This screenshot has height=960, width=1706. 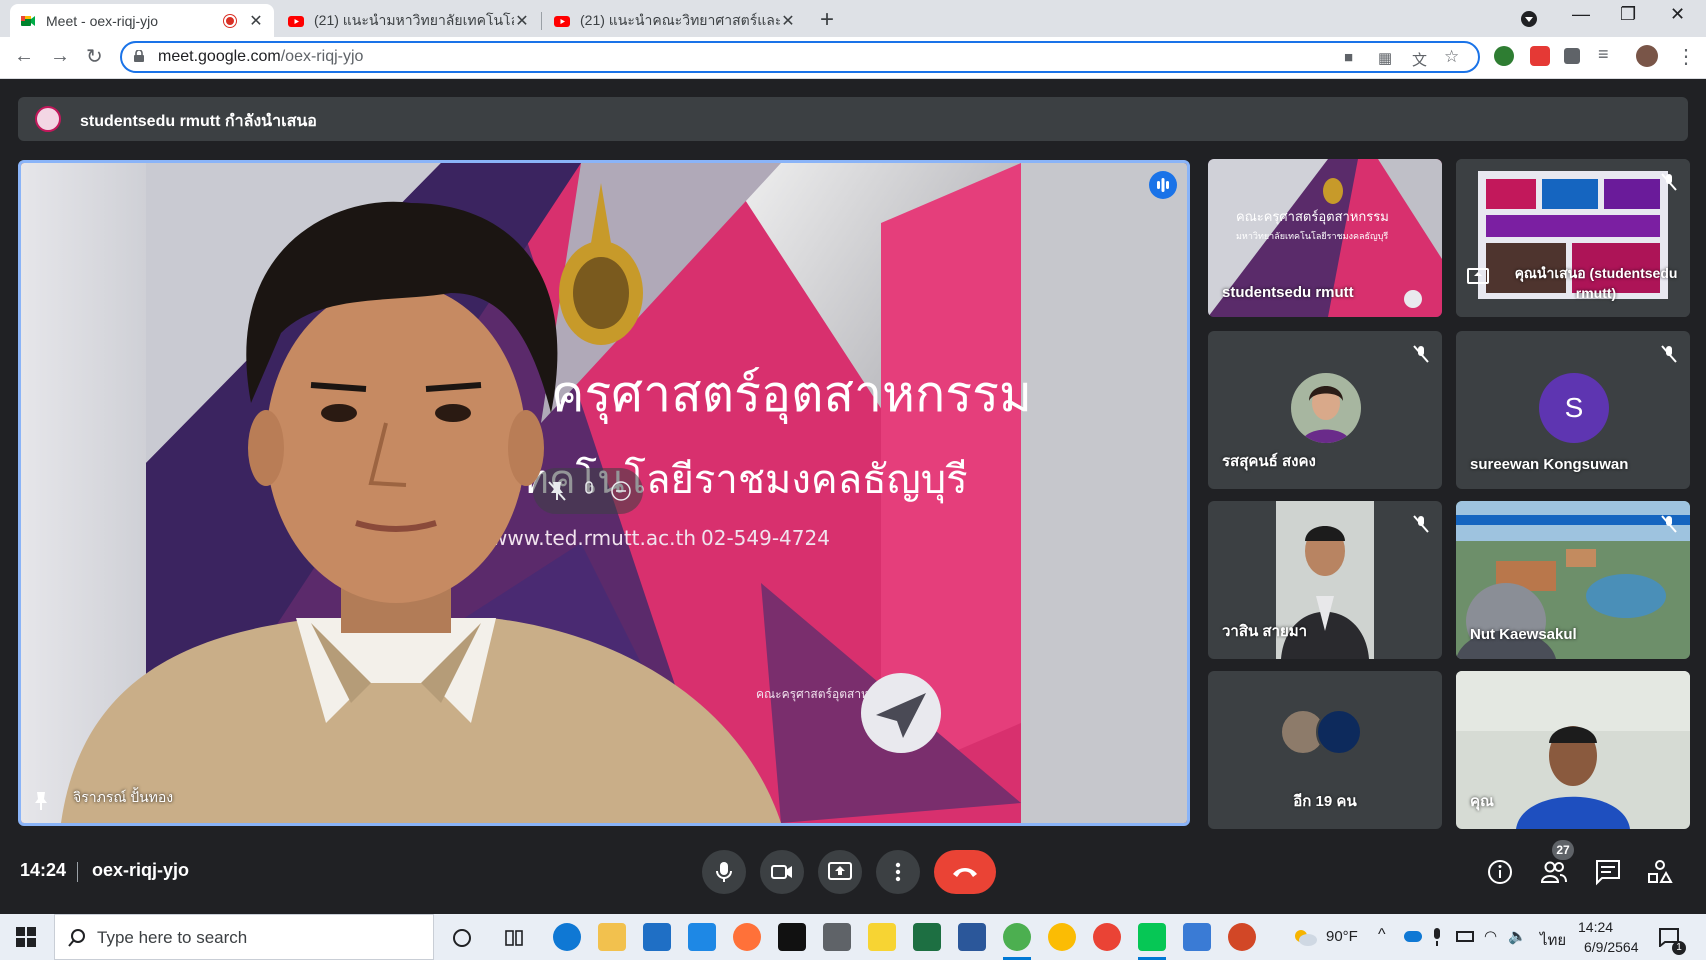 I want to click on leave-call-button, so click(x=965, y=872).